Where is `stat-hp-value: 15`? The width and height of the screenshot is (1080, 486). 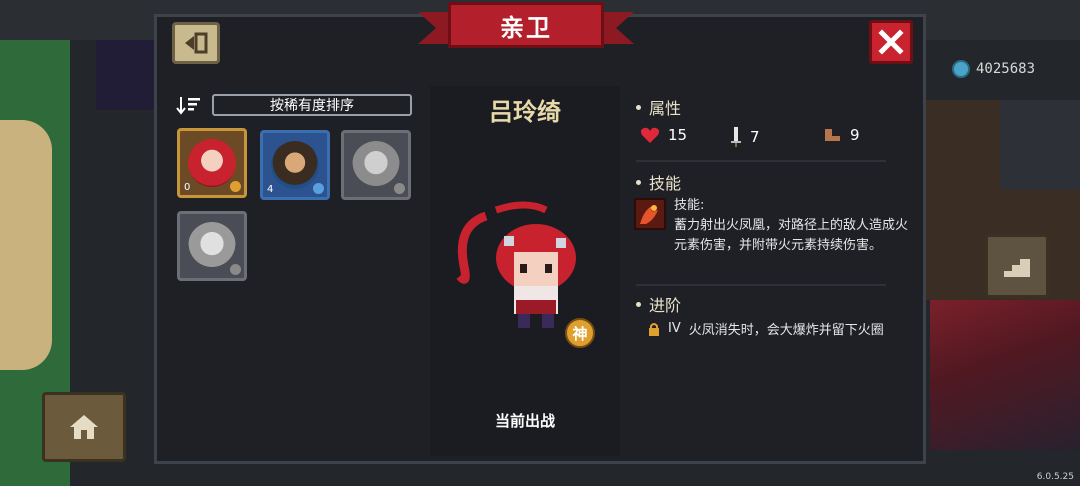 stat-hp-value: 15 is located at coordinates (678, 135).